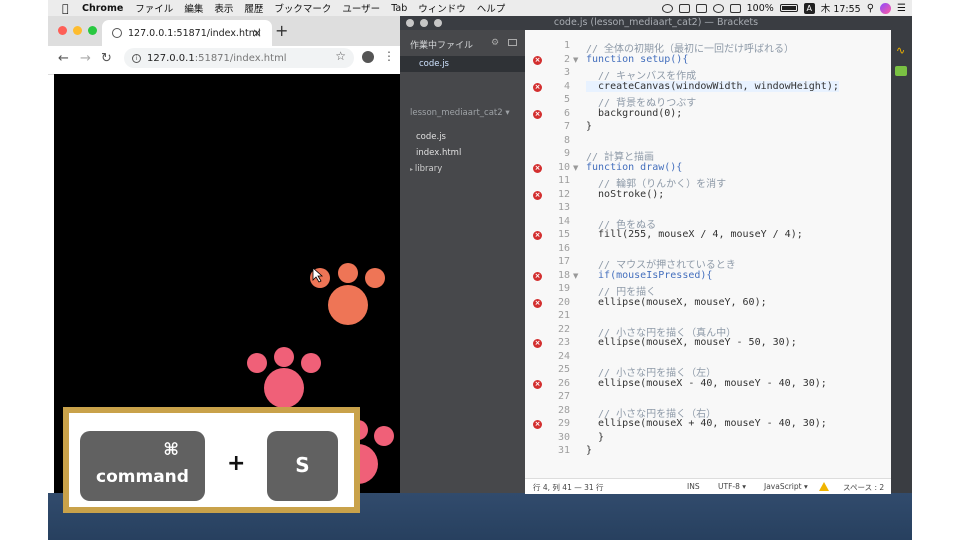  What do you see at coordinates (901, 71) in the screenshot?
I see `extension-manager-icon` at bounding box center [901, 71].